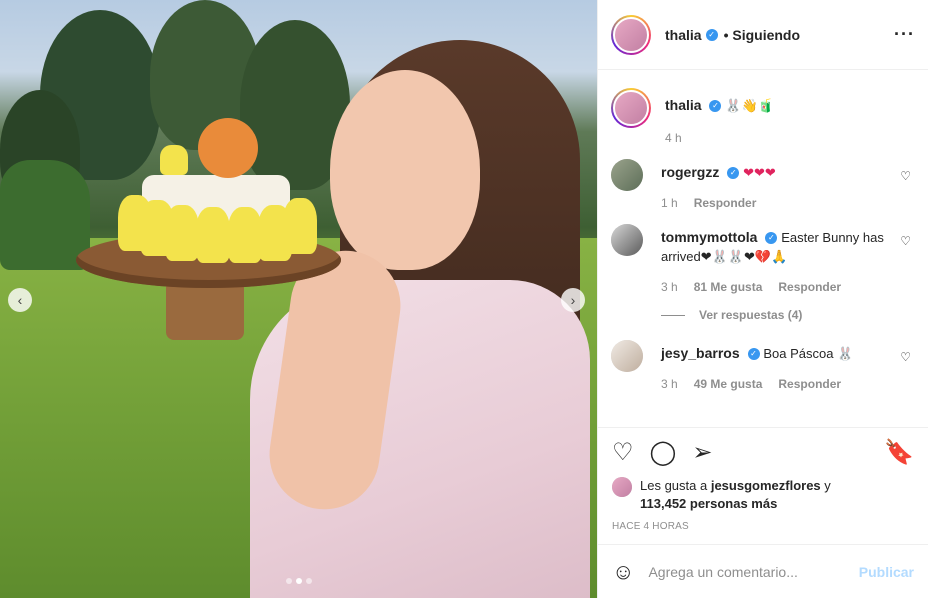 The width and height of the screenshot is (928, 598). I want to click on liker-avatar, so click(622, 487).